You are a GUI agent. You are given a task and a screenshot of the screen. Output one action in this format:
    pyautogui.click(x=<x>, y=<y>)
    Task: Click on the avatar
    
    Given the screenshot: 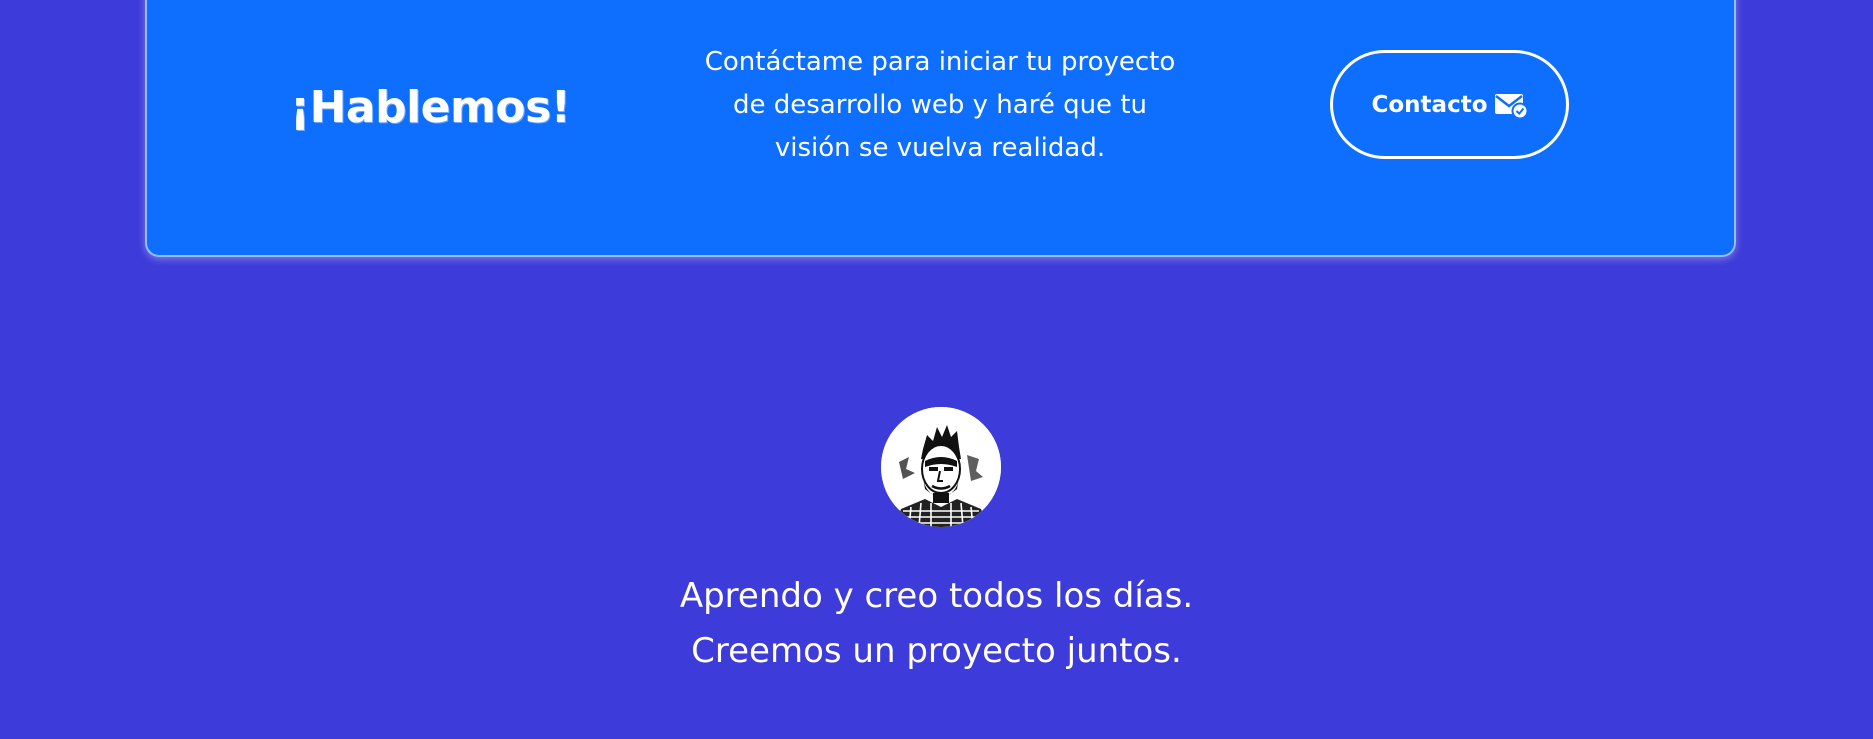 What is the action you would take?
    pyautogui.click(x=941, y=467)
    